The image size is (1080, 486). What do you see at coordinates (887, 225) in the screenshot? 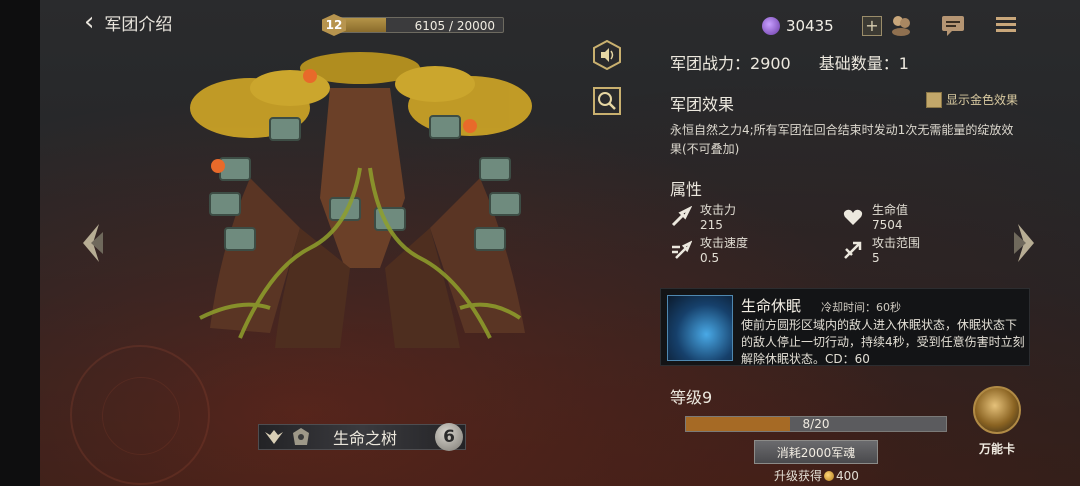
I see `attr-value: 7504` at bounding box center [887, 225].